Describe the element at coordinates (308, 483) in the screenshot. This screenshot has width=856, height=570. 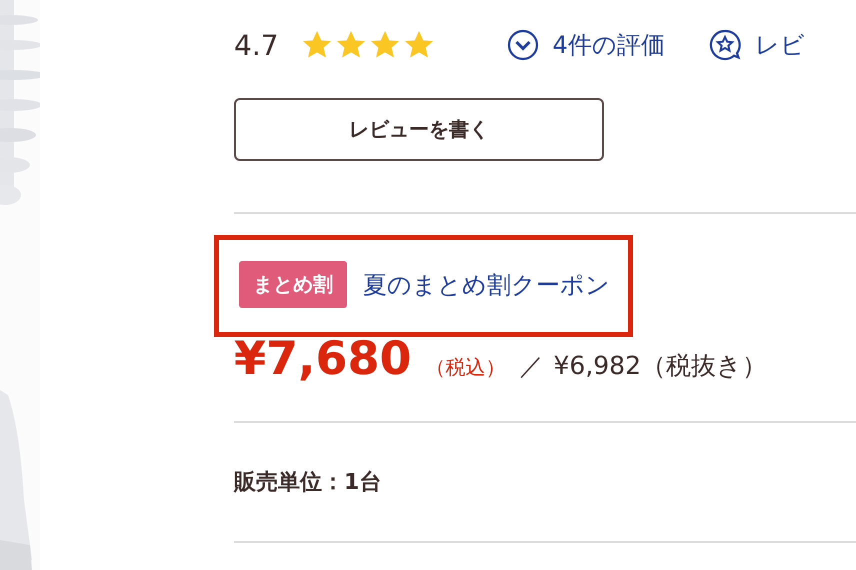
I see `sales-unit: 販売単位：1台` at that location.